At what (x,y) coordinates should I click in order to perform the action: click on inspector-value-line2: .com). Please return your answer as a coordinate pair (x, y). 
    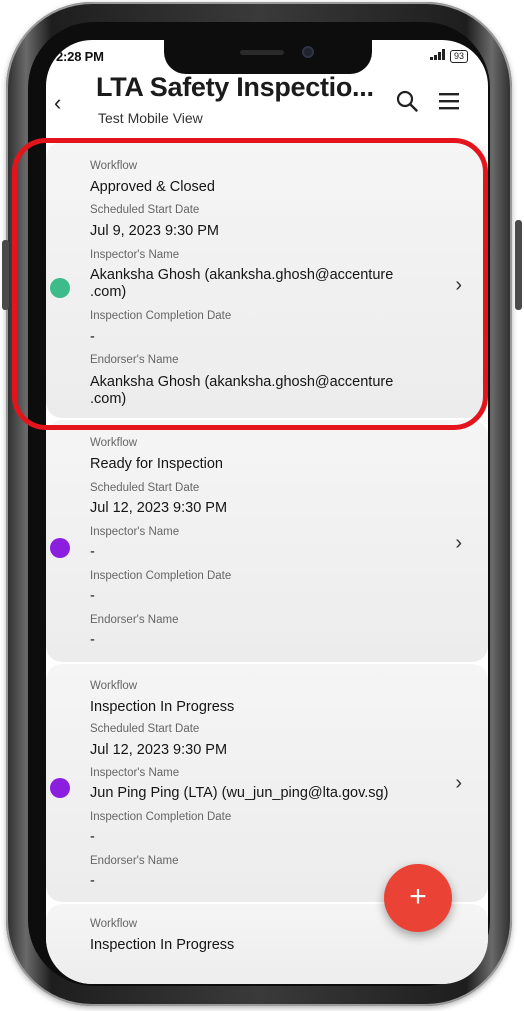
    Looking at the image, I should click on (108, 292).